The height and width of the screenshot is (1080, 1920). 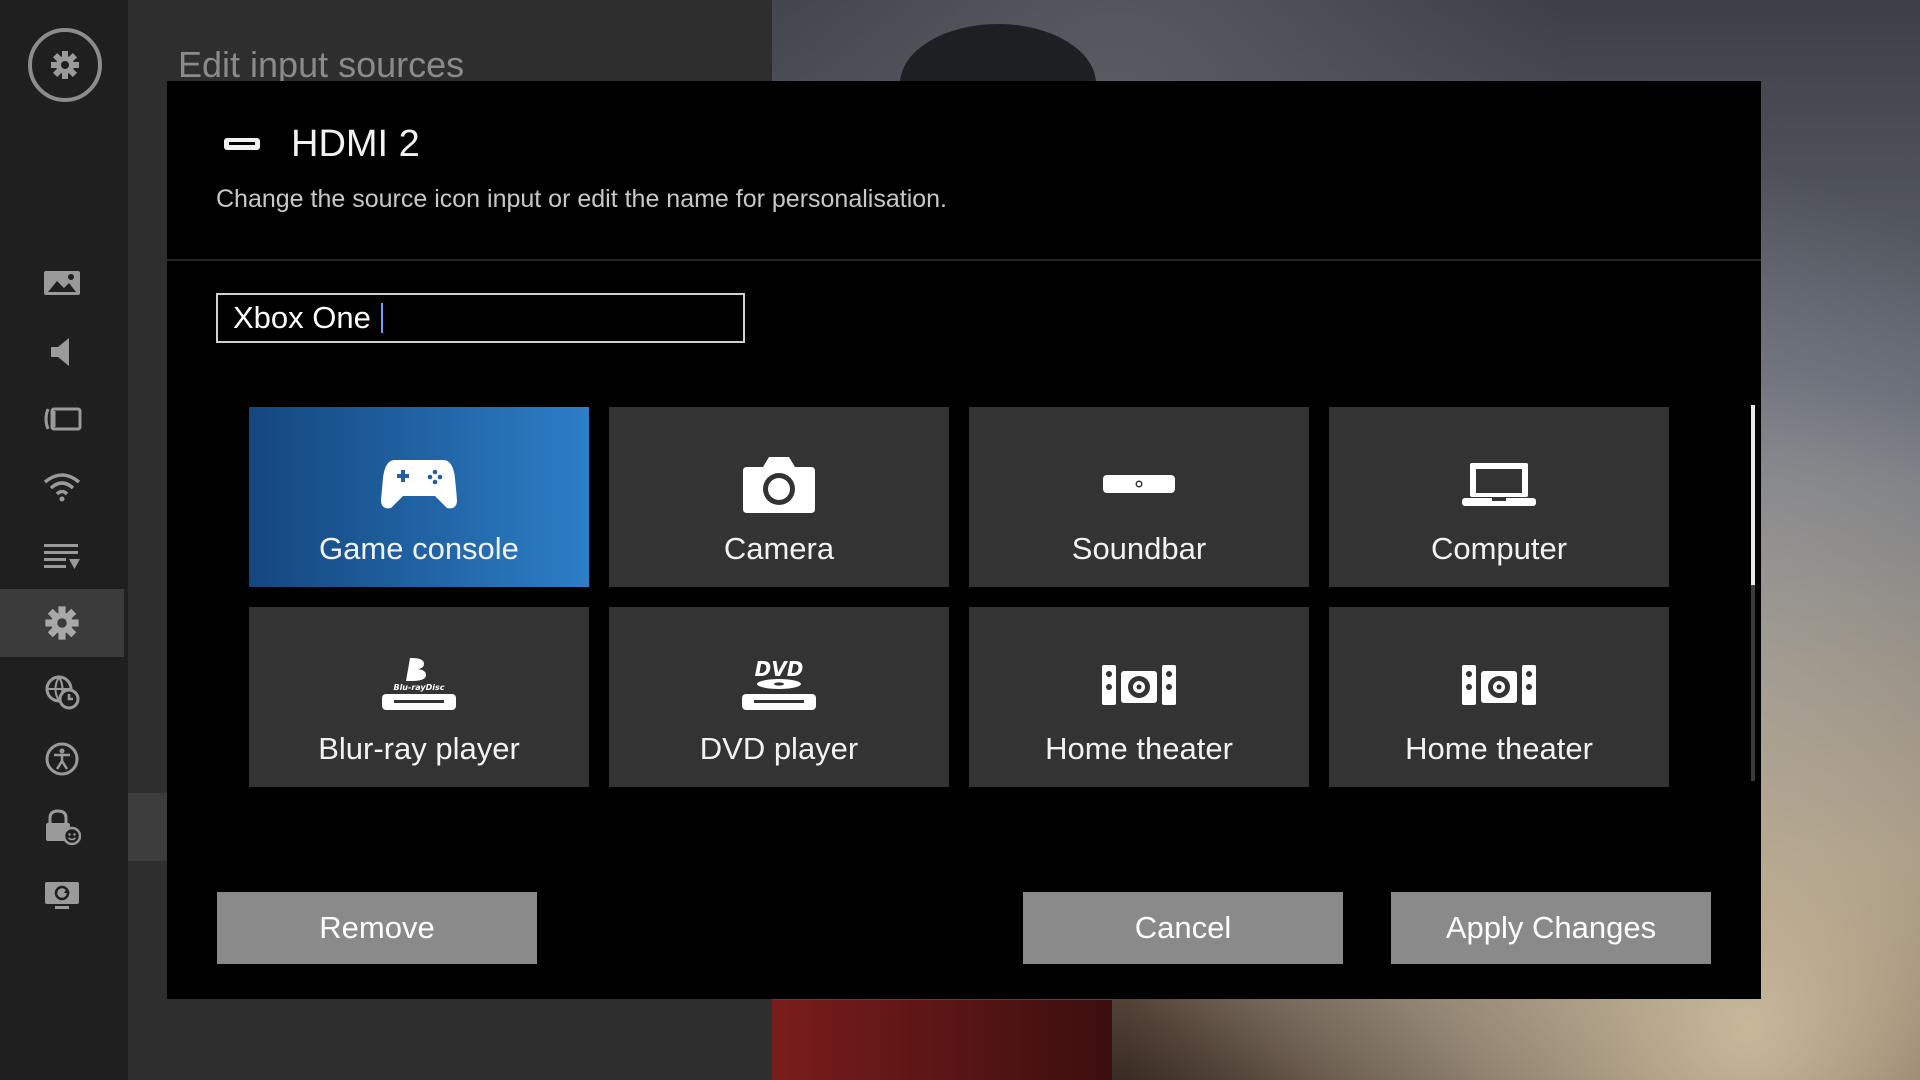 What do you see at coordinates (480, 318) in the screenshot?
I see `source-name-field: Xbox One` at bounding box center [480, 318].